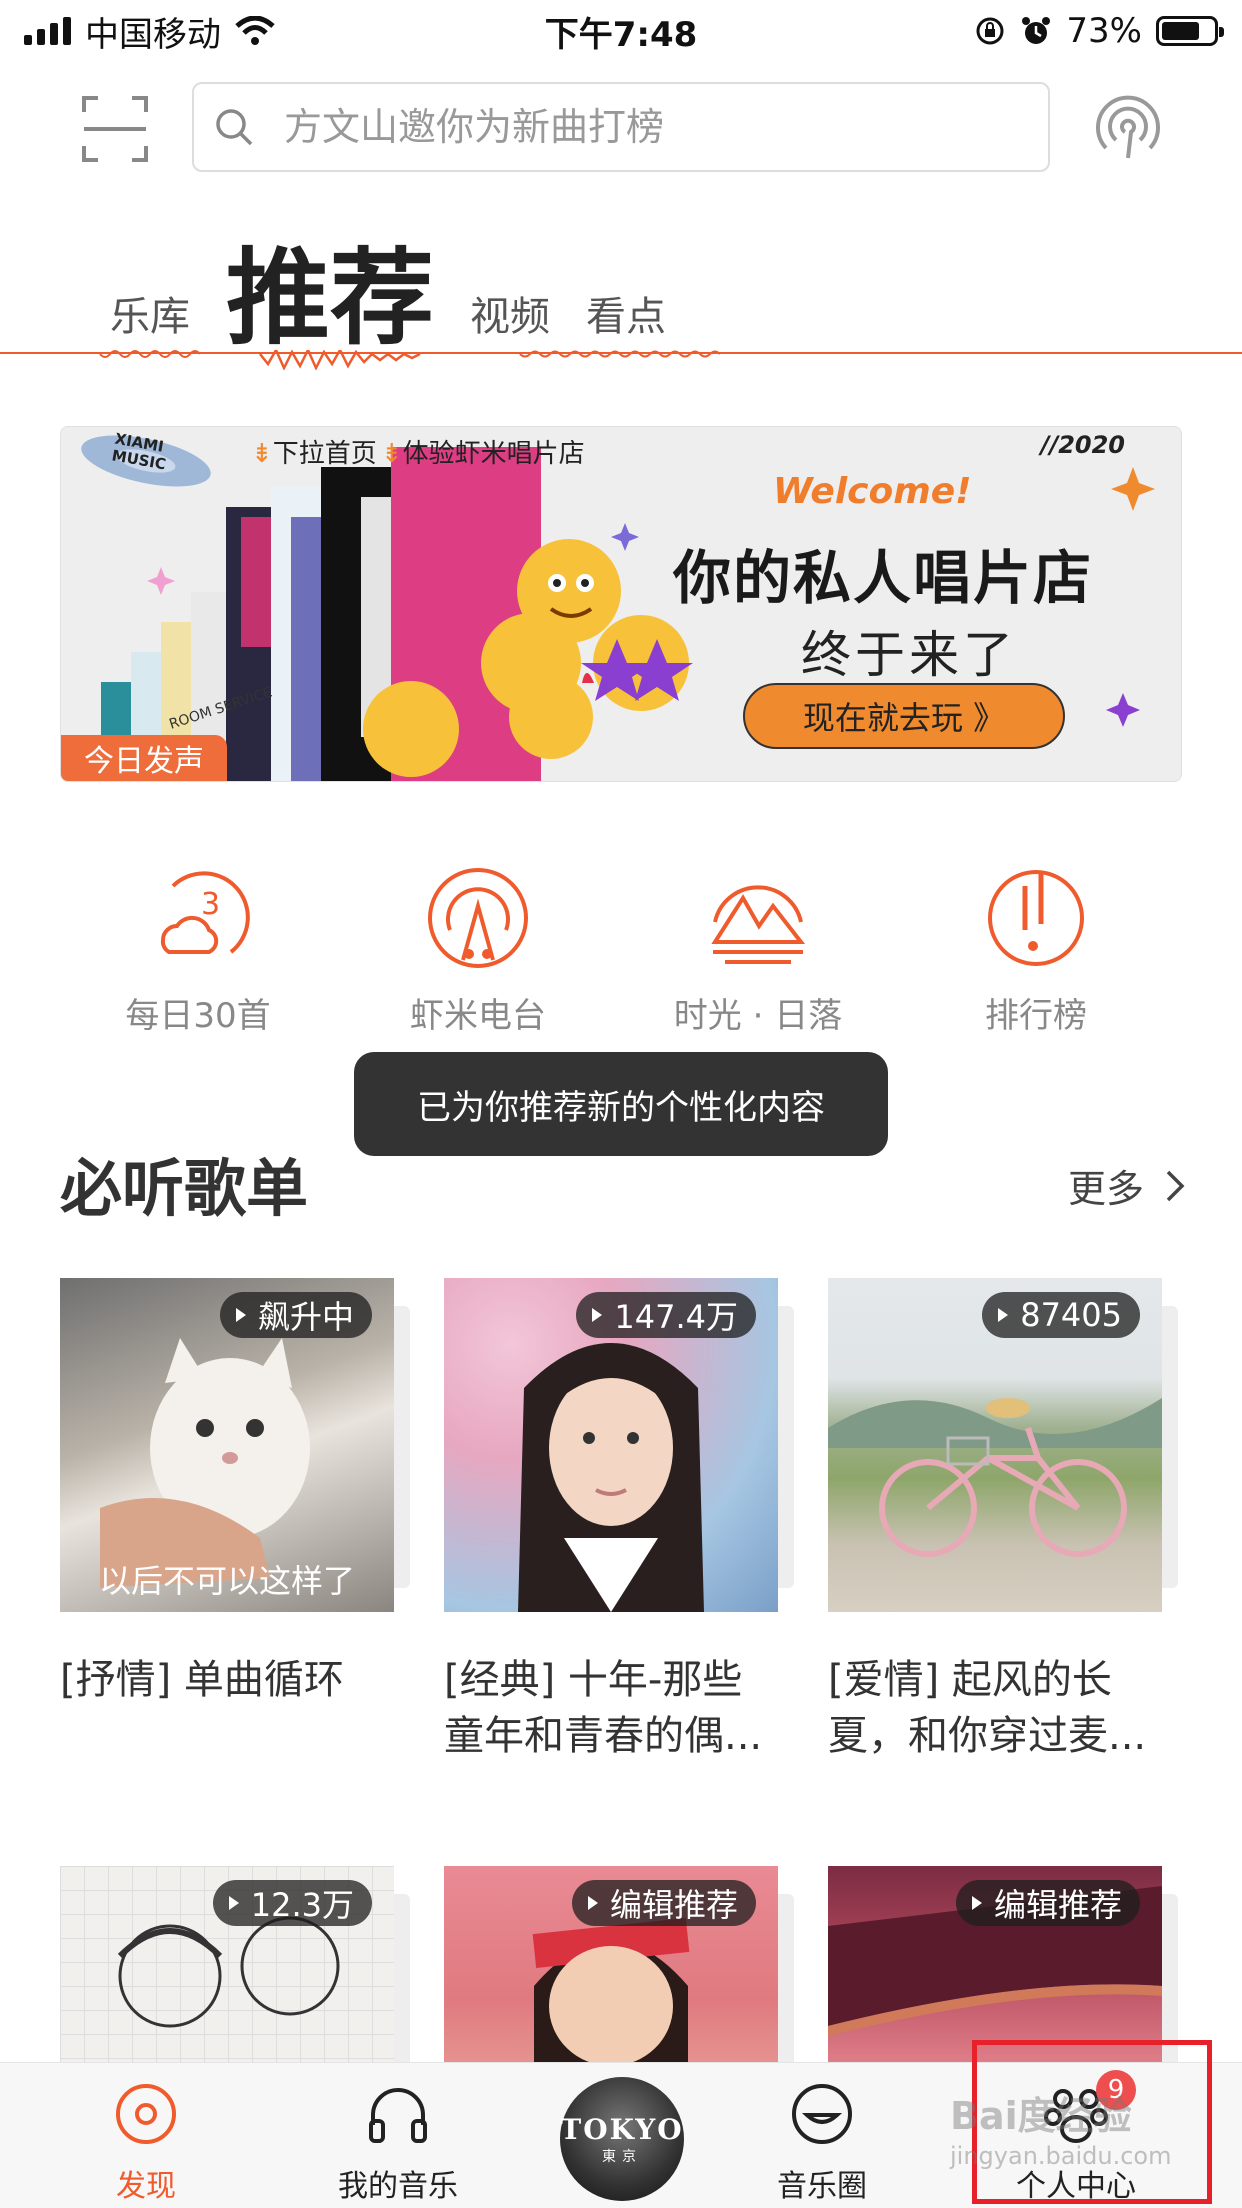 This screenshot has width=1242, height=2208. Describe the element at coordinates (1175, 1185) in the screenshot. I see `chevron-right-icon` at that location.